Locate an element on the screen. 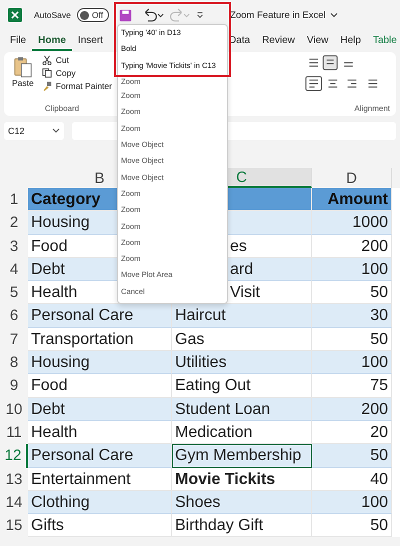  table-cell: Gifts is located at coordinates (100, 526).